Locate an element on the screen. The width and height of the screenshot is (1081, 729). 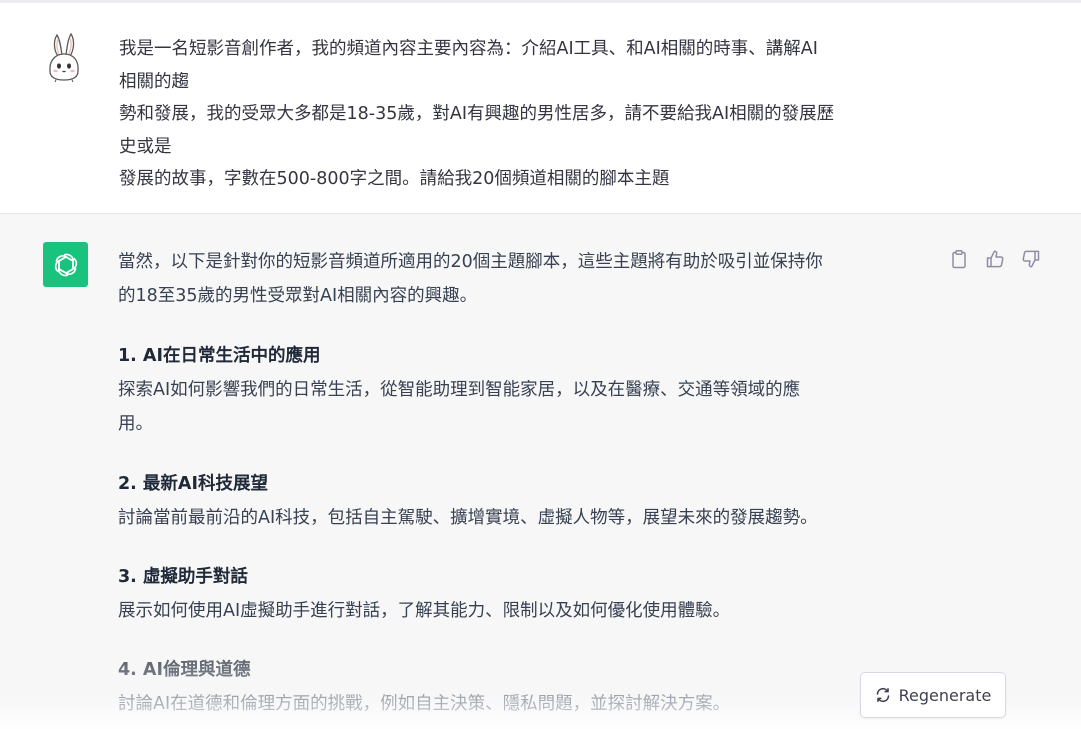
topic-title: 3. 虛擬助手對話 is located at coordinates (183, 577).